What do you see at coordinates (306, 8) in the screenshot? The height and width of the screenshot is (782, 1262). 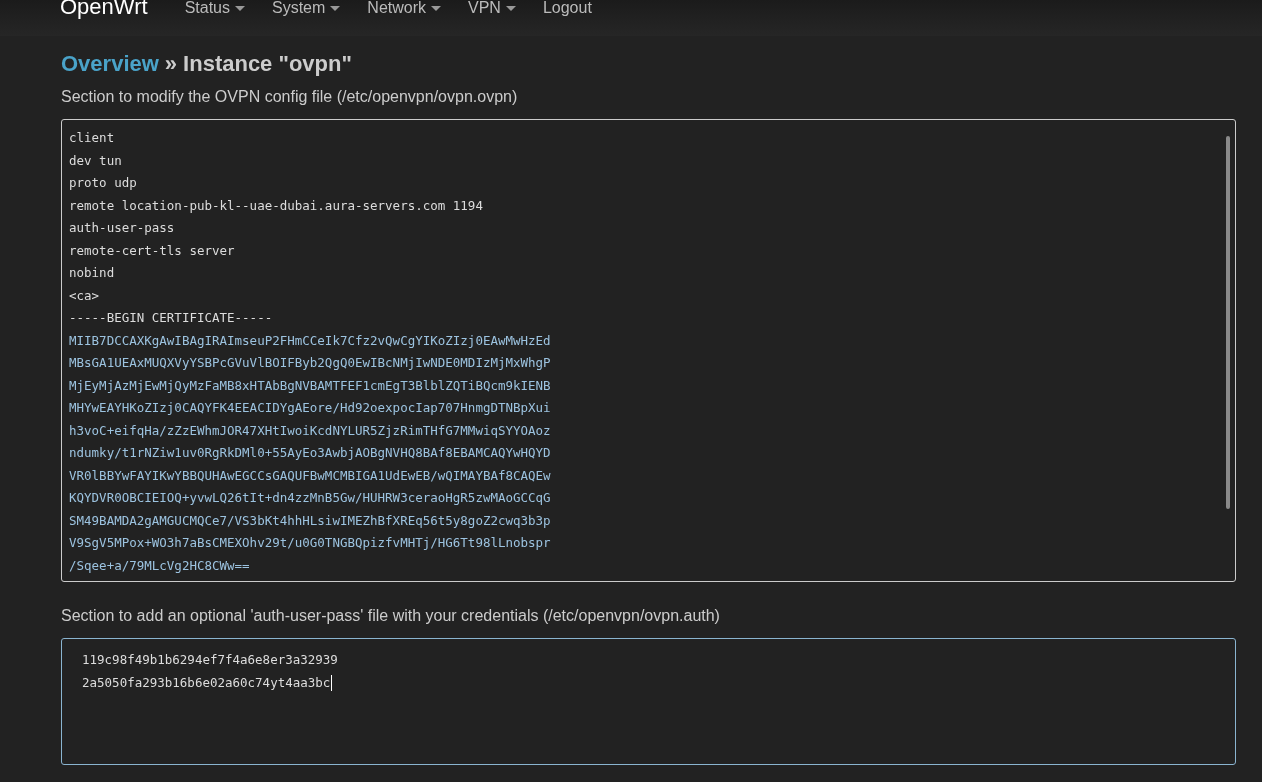 I see `nav-menu-item: System` at bounding box center [306, 8].